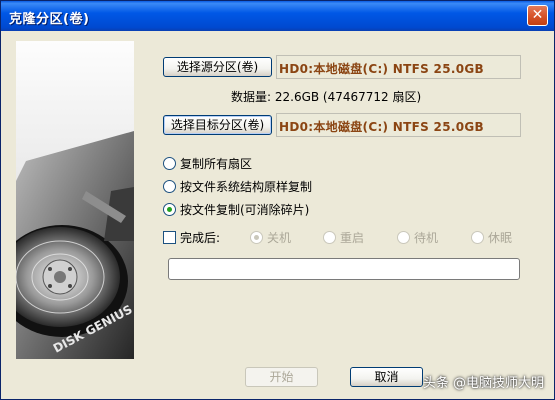 This screenshot has width=555, height=400. What do you see at coordinates (216, 164) in the screenshot?
I see `copy-all-sectors-label: 复制所有扇区` at bounding box center [216, 164].